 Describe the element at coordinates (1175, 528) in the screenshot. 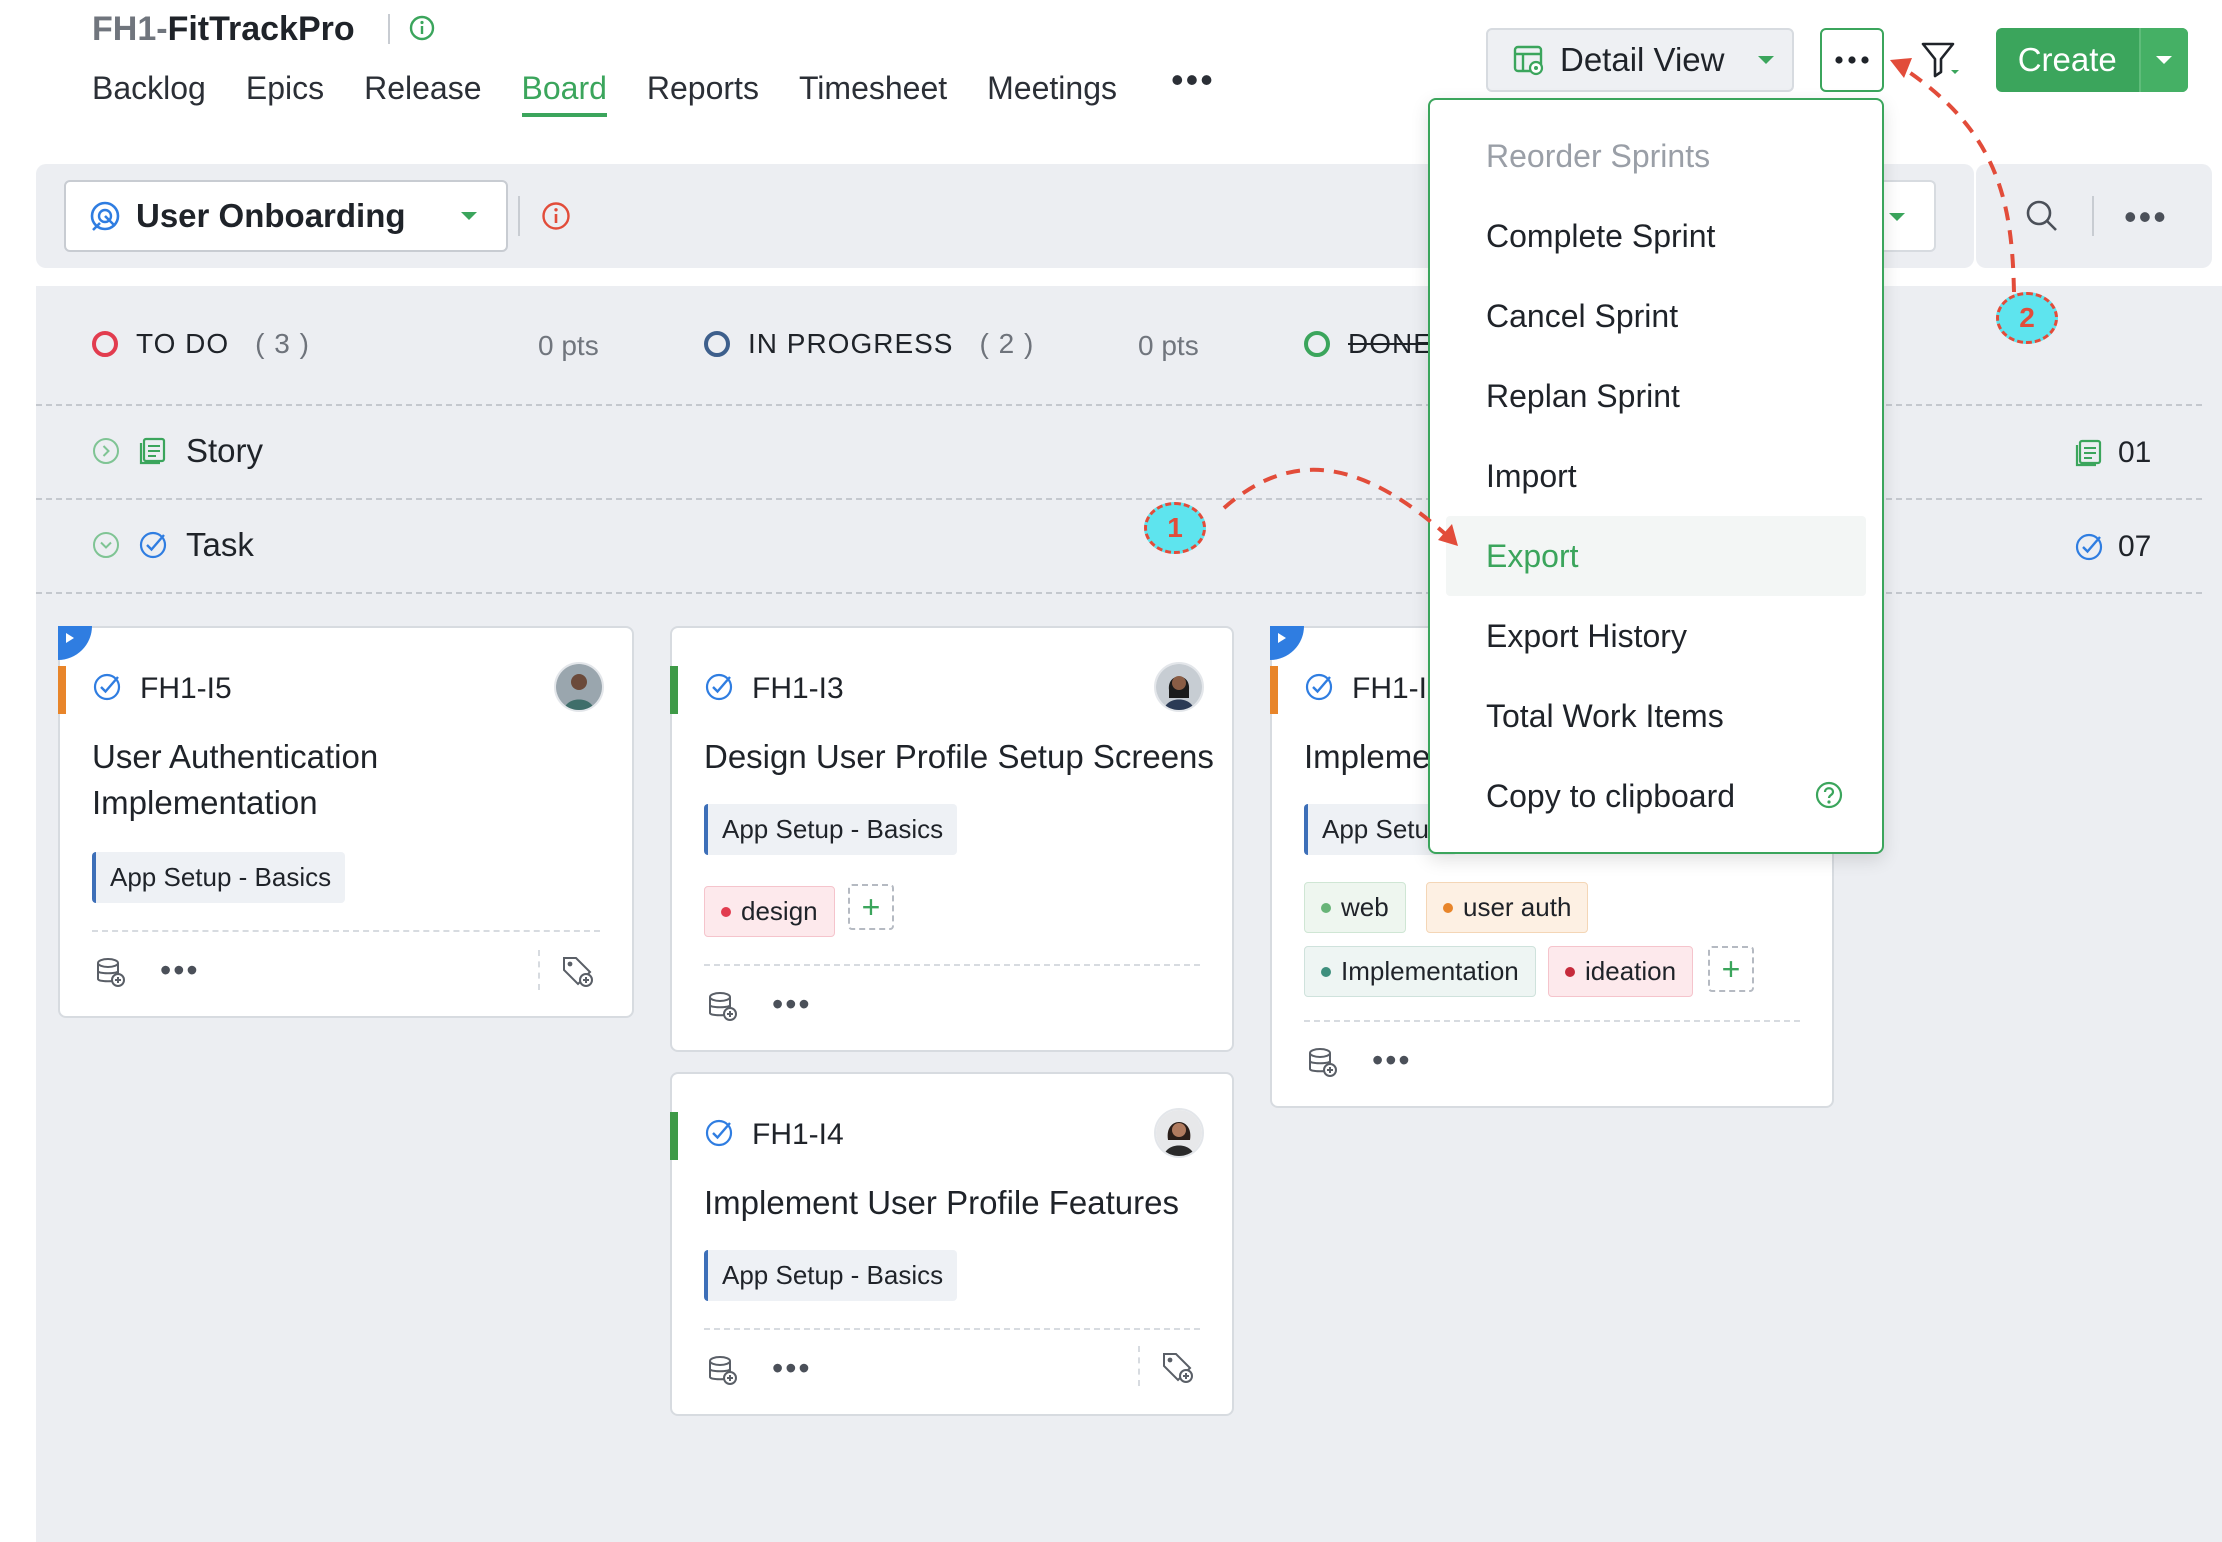

I see `step-badge-1: 1` at that location.